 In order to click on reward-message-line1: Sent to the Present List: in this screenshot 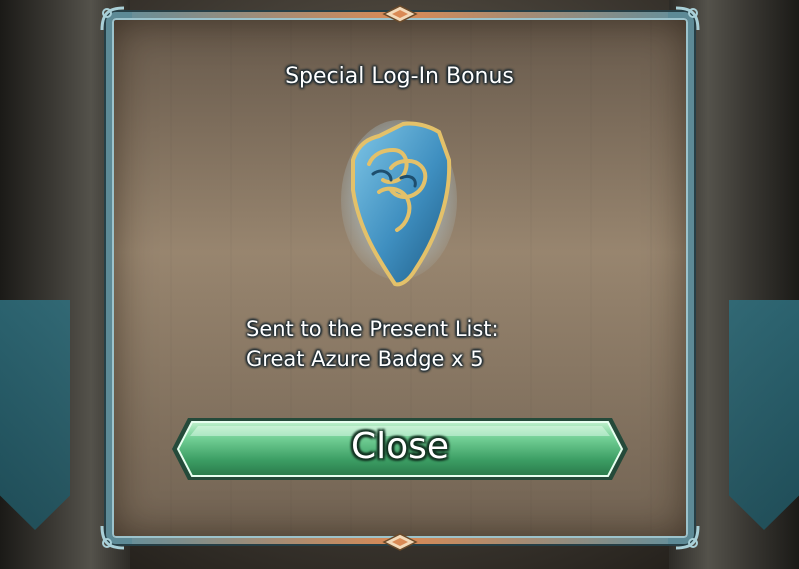, I will do `click(372, 329)`.